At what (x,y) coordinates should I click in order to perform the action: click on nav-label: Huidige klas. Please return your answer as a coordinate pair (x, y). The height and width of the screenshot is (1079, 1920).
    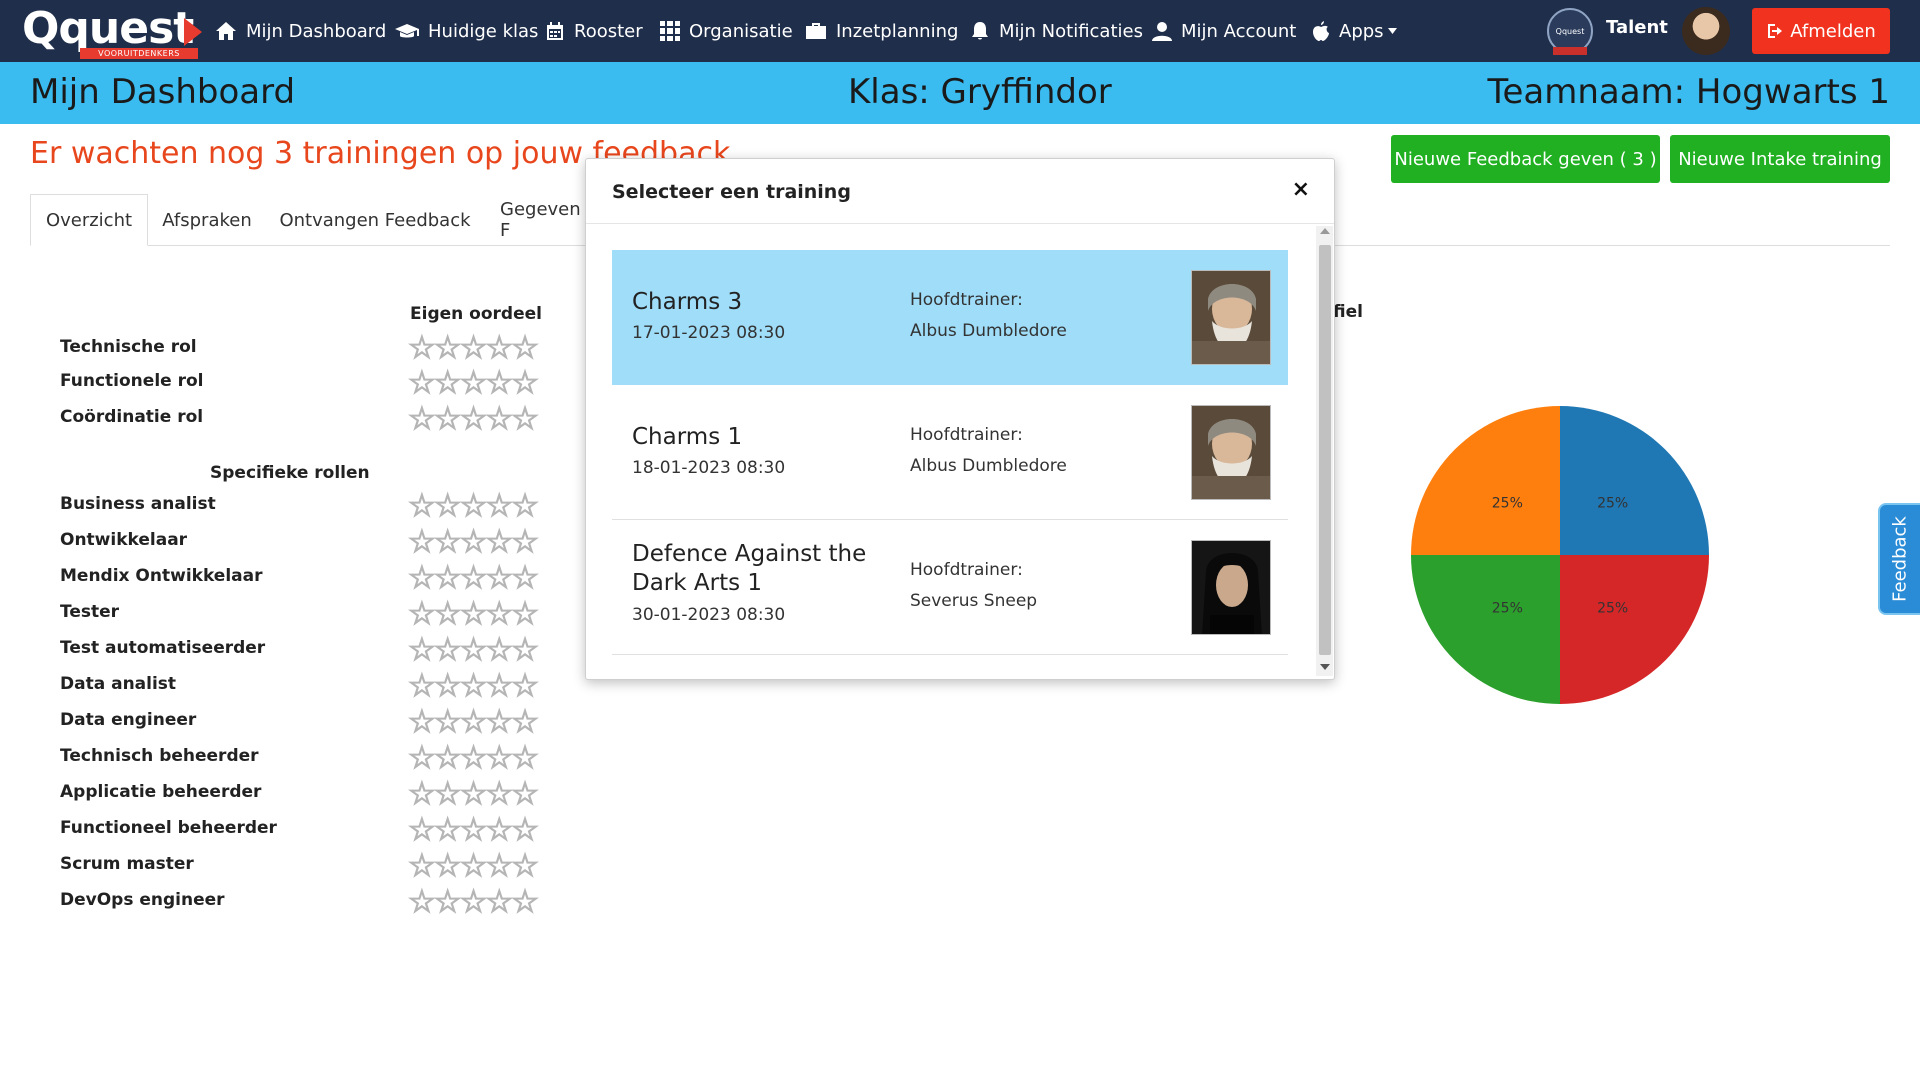
    Looking at the image, I should click on (483, 31).